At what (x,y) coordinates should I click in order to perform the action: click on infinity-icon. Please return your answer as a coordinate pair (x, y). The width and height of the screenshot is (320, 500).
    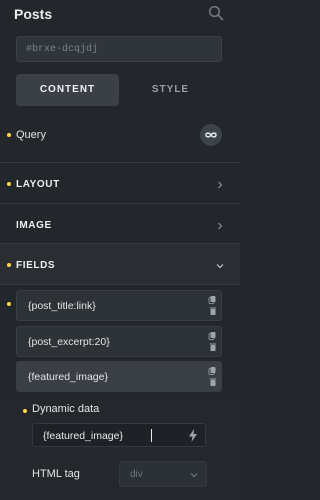
    Looking at the image, I should click on (211, 135).